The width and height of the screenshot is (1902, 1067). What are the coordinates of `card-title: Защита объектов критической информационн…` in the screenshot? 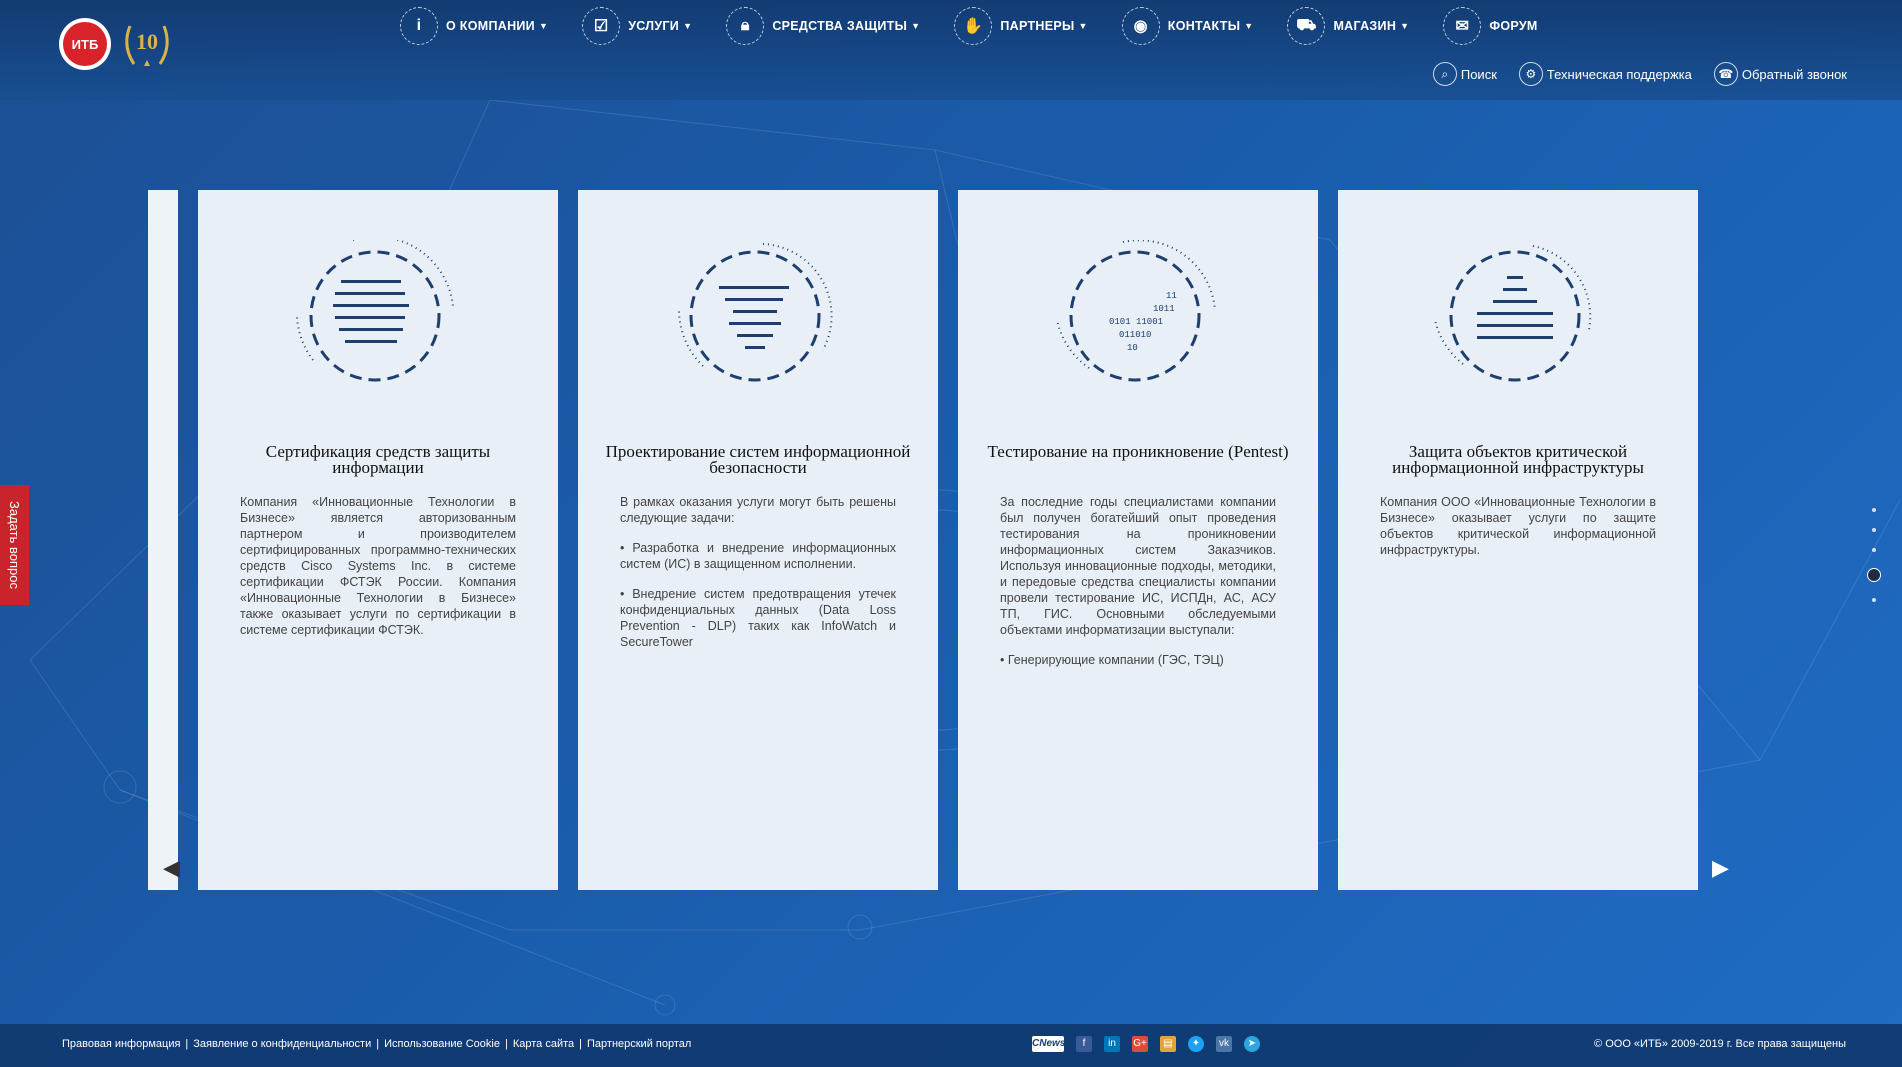 It's located at (1518, 459).